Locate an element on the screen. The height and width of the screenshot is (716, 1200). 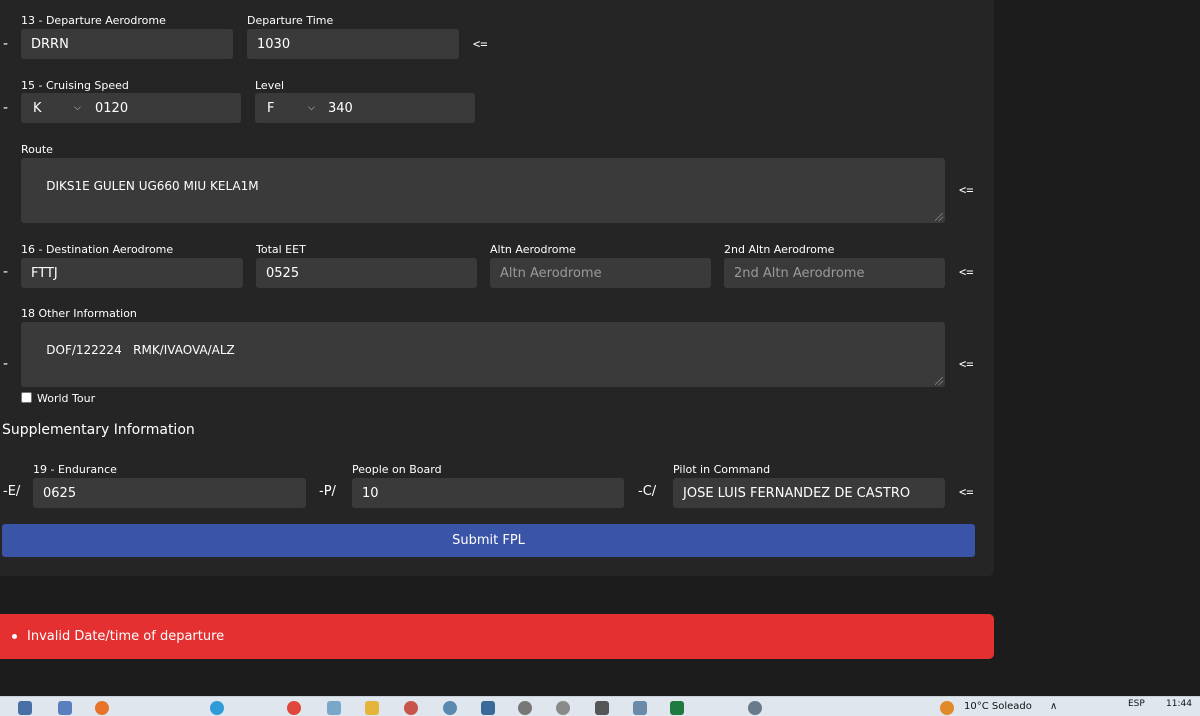
second-altn-input: 2nd Altn Aerodrome is located at coordinates (834, 273).